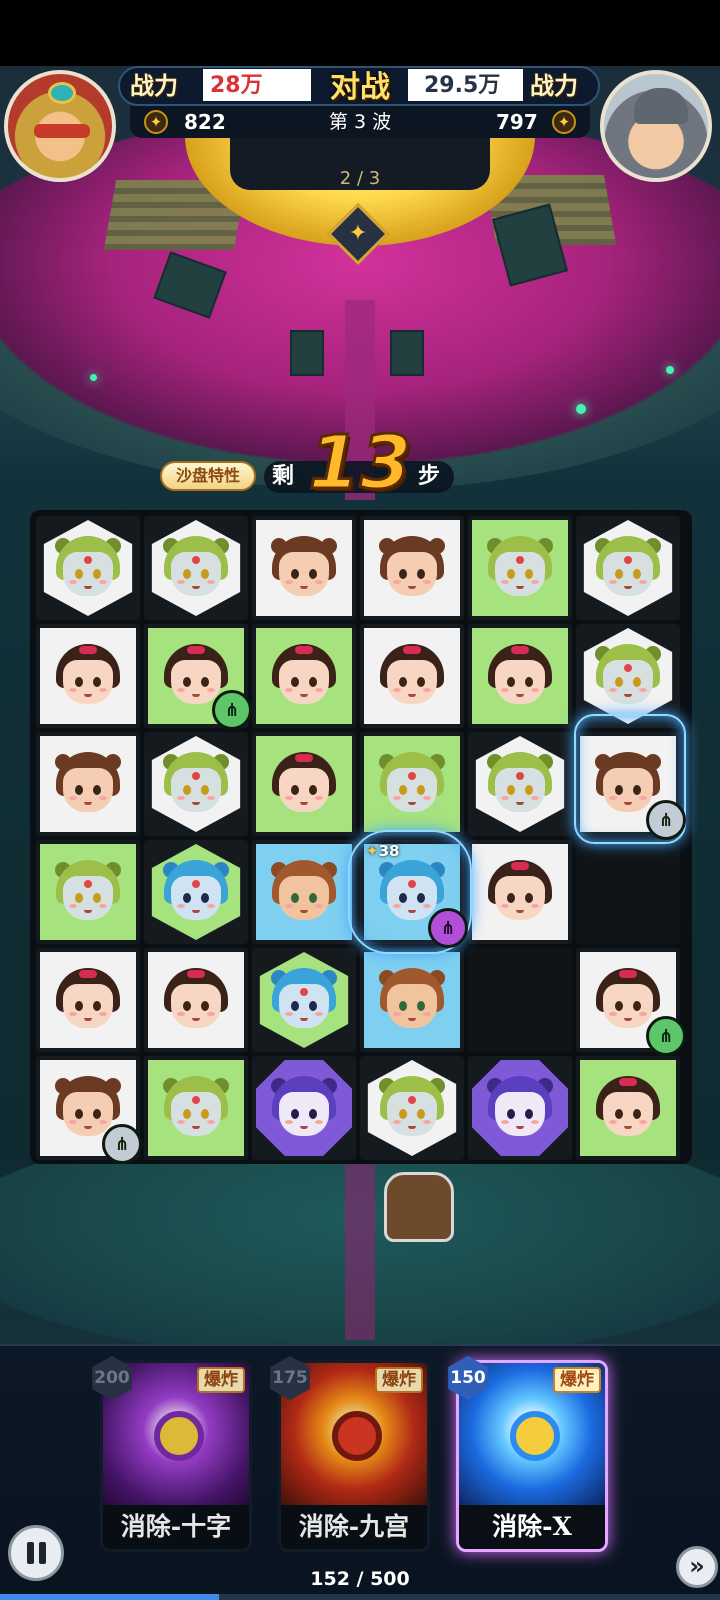  What do you see at coordinates (517, 122) in the screenshot?
I see `score-right: 797` at bounding box center [517, 122].